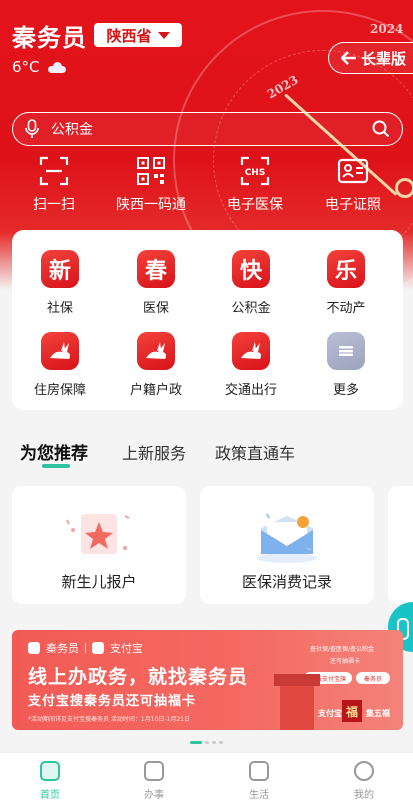 Image resolution: width=413 pixels, height=806 pixels. I want to click on search-icon, so click(381, 129).